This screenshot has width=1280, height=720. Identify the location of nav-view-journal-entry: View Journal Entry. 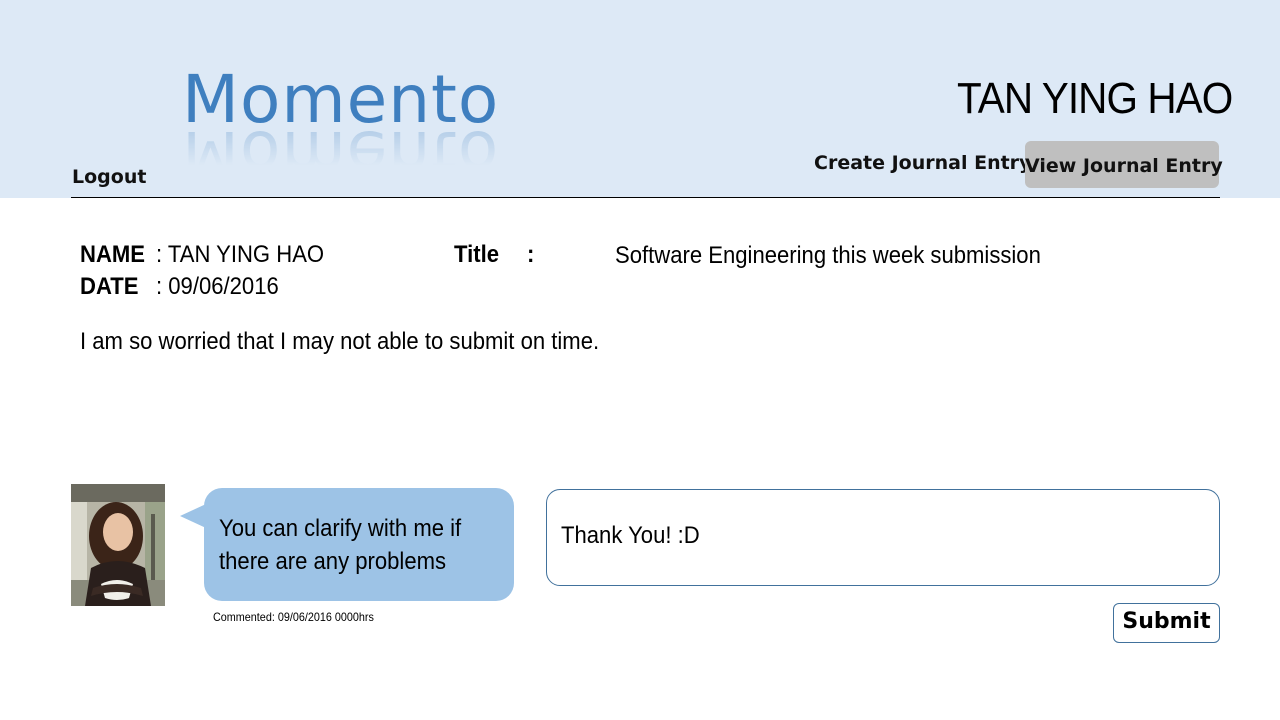
(1124, 164).